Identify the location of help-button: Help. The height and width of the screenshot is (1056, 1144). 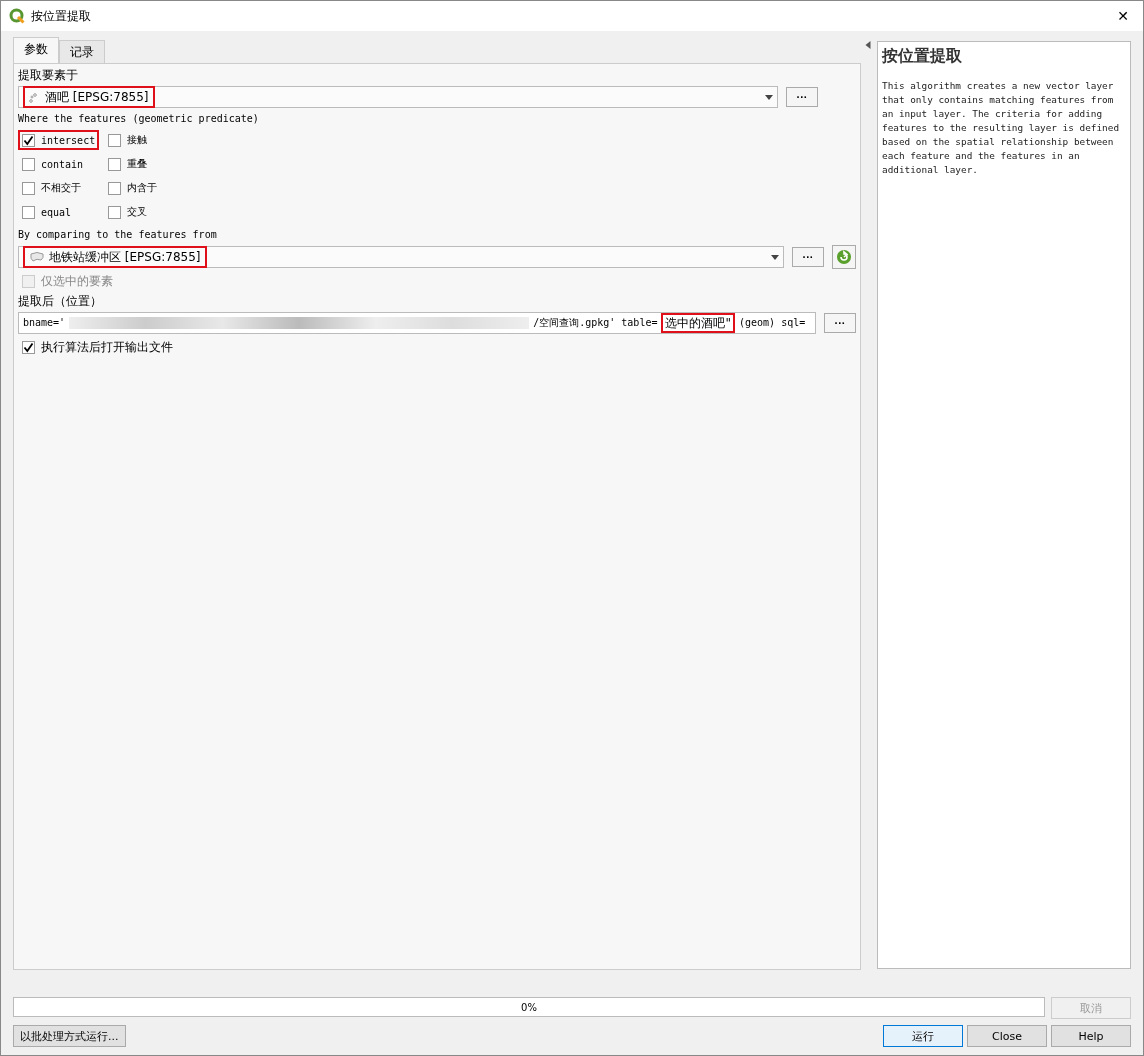
(1091, 1036).